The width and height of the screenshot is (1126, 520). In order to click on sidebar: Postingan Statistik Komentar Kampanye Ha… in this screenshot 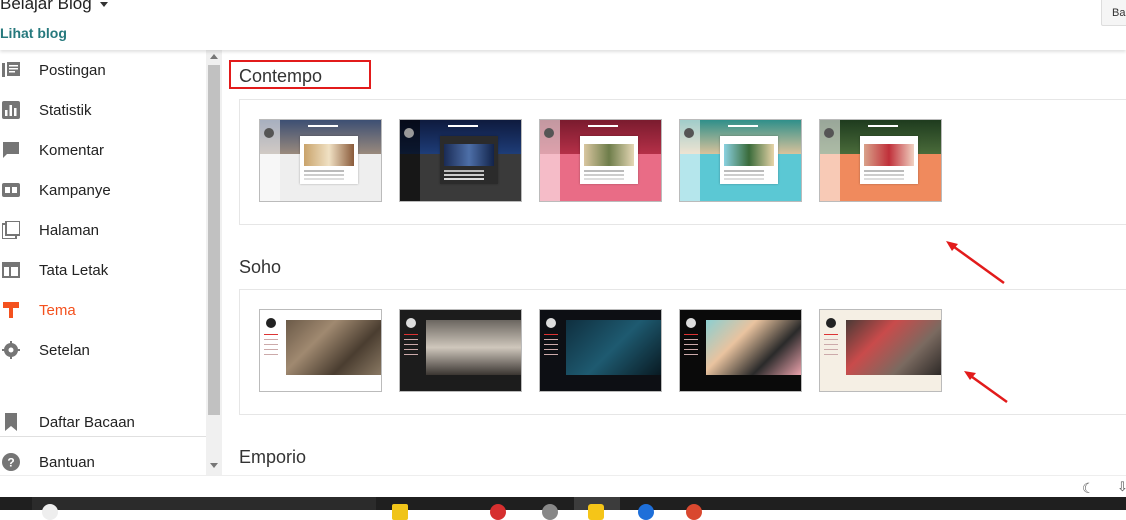, I will do `click(103, 262)`.